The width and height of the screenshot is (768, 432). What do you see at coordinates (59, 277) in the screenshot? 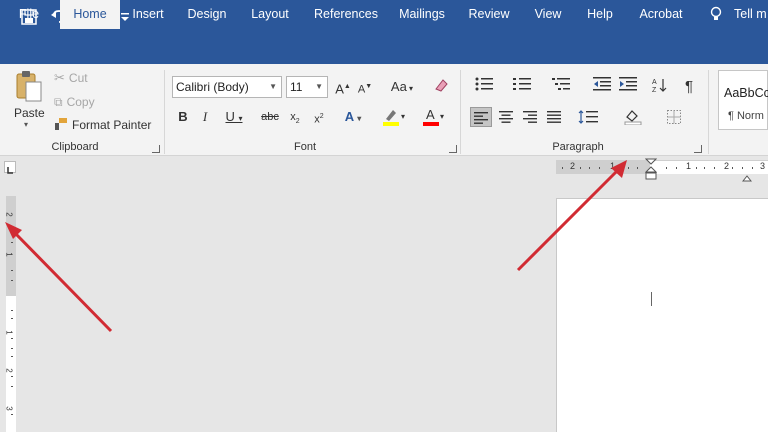
I see `arrow-to-vertical-ruler` at bounding box center [59, 277].